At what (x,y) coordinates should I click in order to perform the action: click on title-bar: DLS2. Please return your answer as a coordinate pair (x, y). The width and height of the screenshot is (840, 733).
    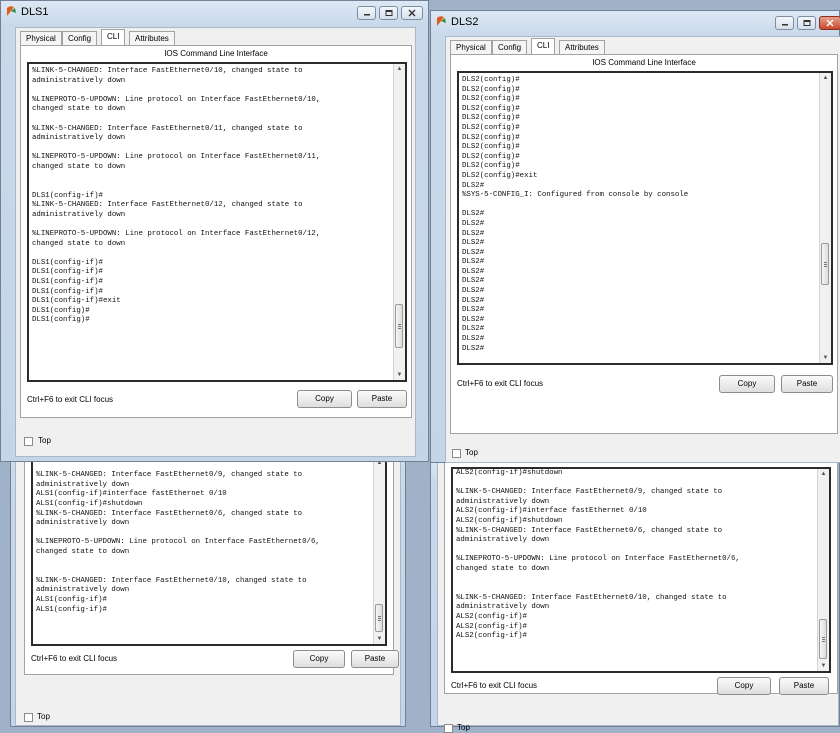
    Looking at the image, I should click on (635, 22).